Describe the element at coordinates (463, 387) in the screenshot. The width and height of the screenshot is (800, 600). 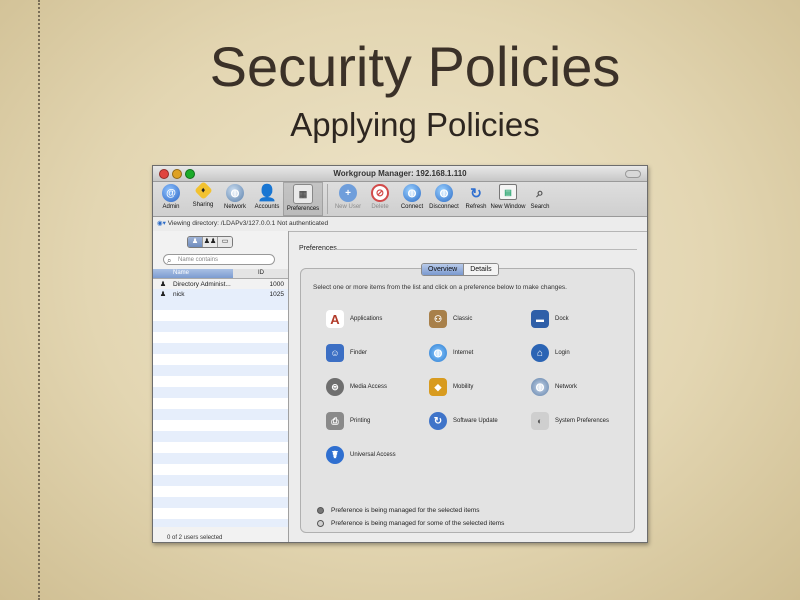
I see `pref-label: Mobility` at that location.